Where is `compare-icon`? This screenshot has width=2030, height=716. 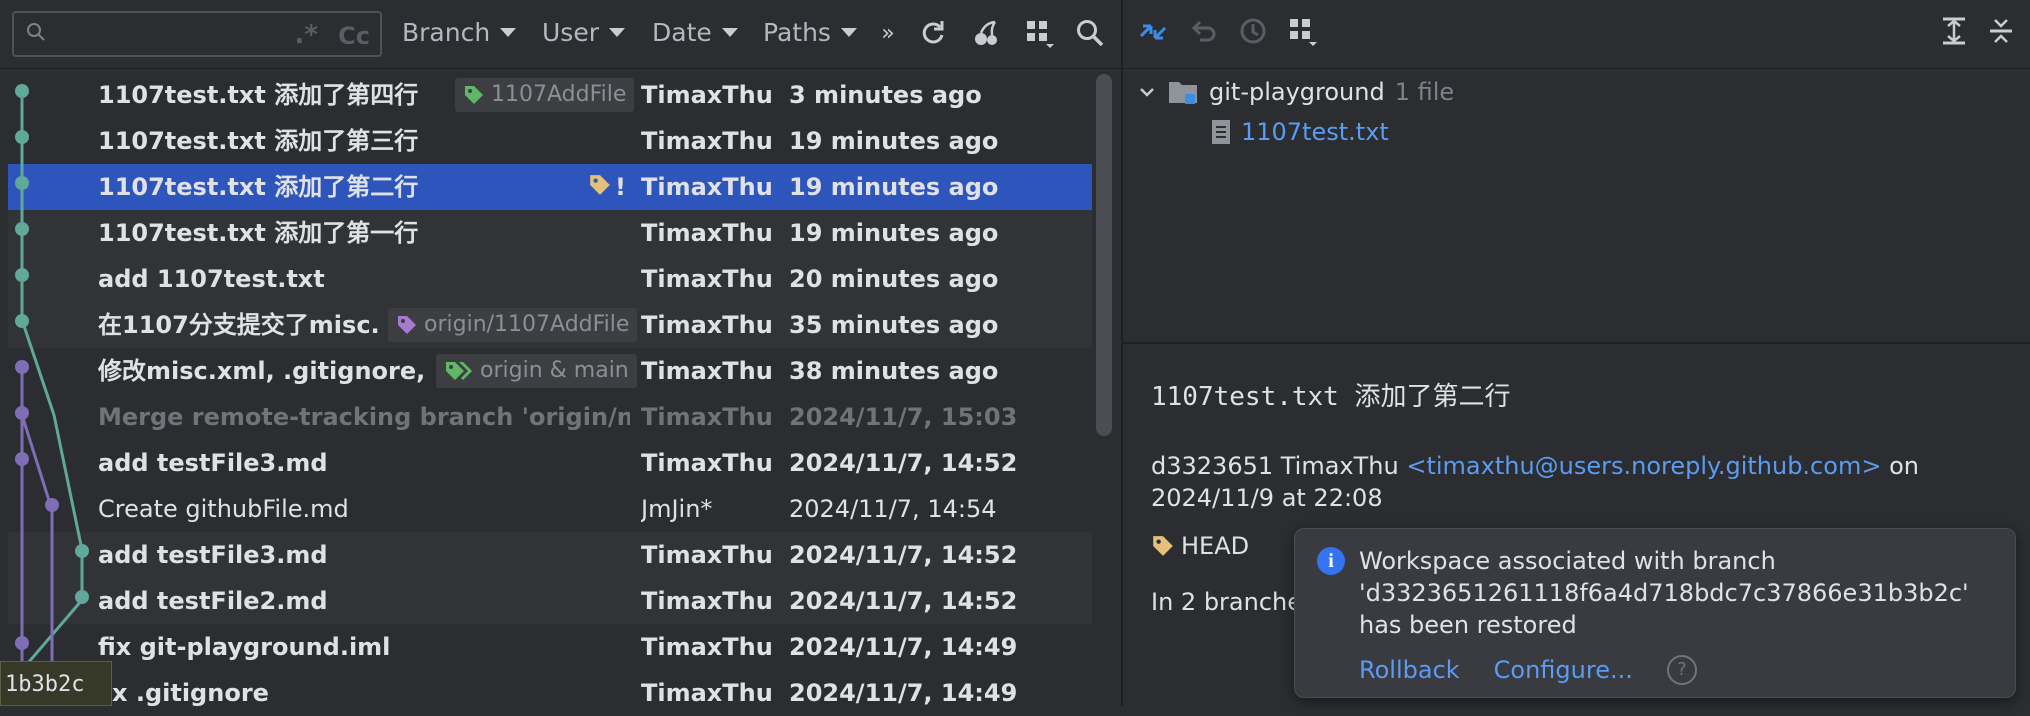
compare-icon is located at coordinates (1153, 32).